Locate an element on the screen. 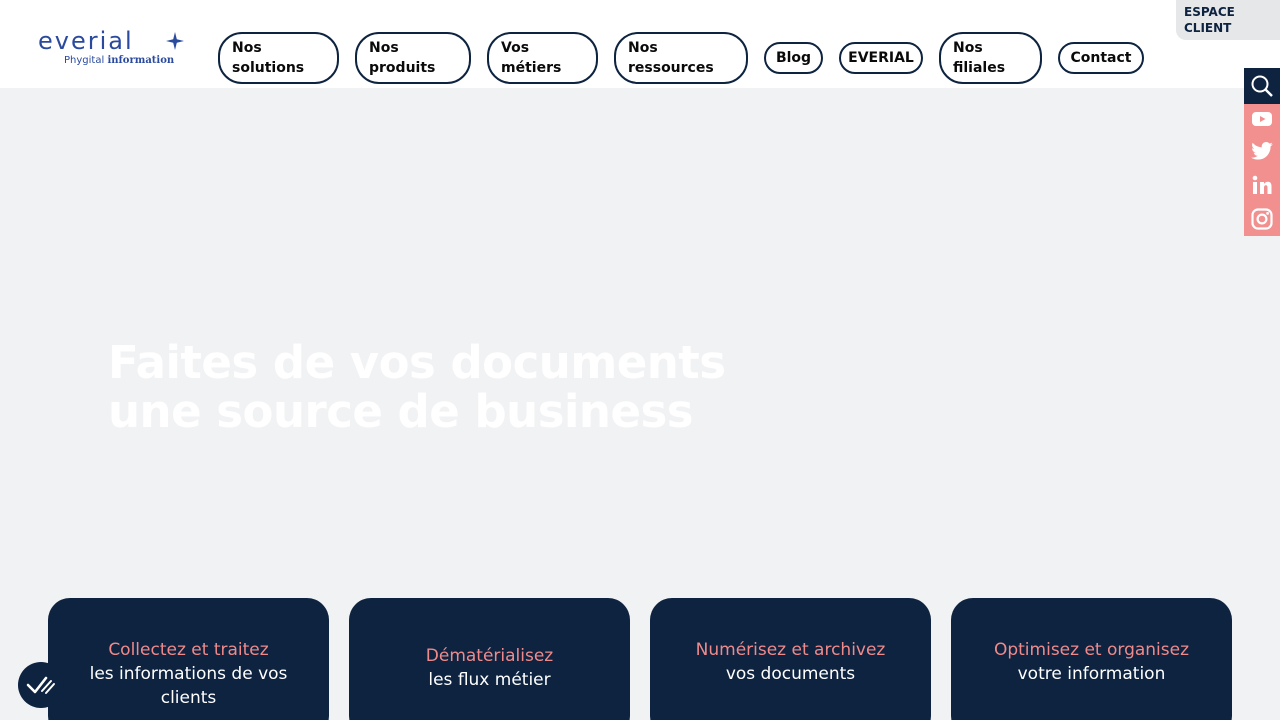 The width and height of the screenshot is (1280, 720). nav-everial: EVERIAL is located at coordinates (881, 58).